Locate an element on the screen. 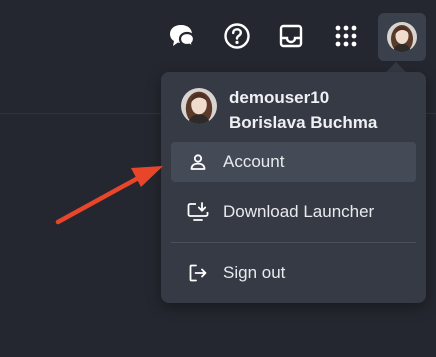 The height and width of the screenshot is (357, 436). user-icon is located at coordinates (198, 162).